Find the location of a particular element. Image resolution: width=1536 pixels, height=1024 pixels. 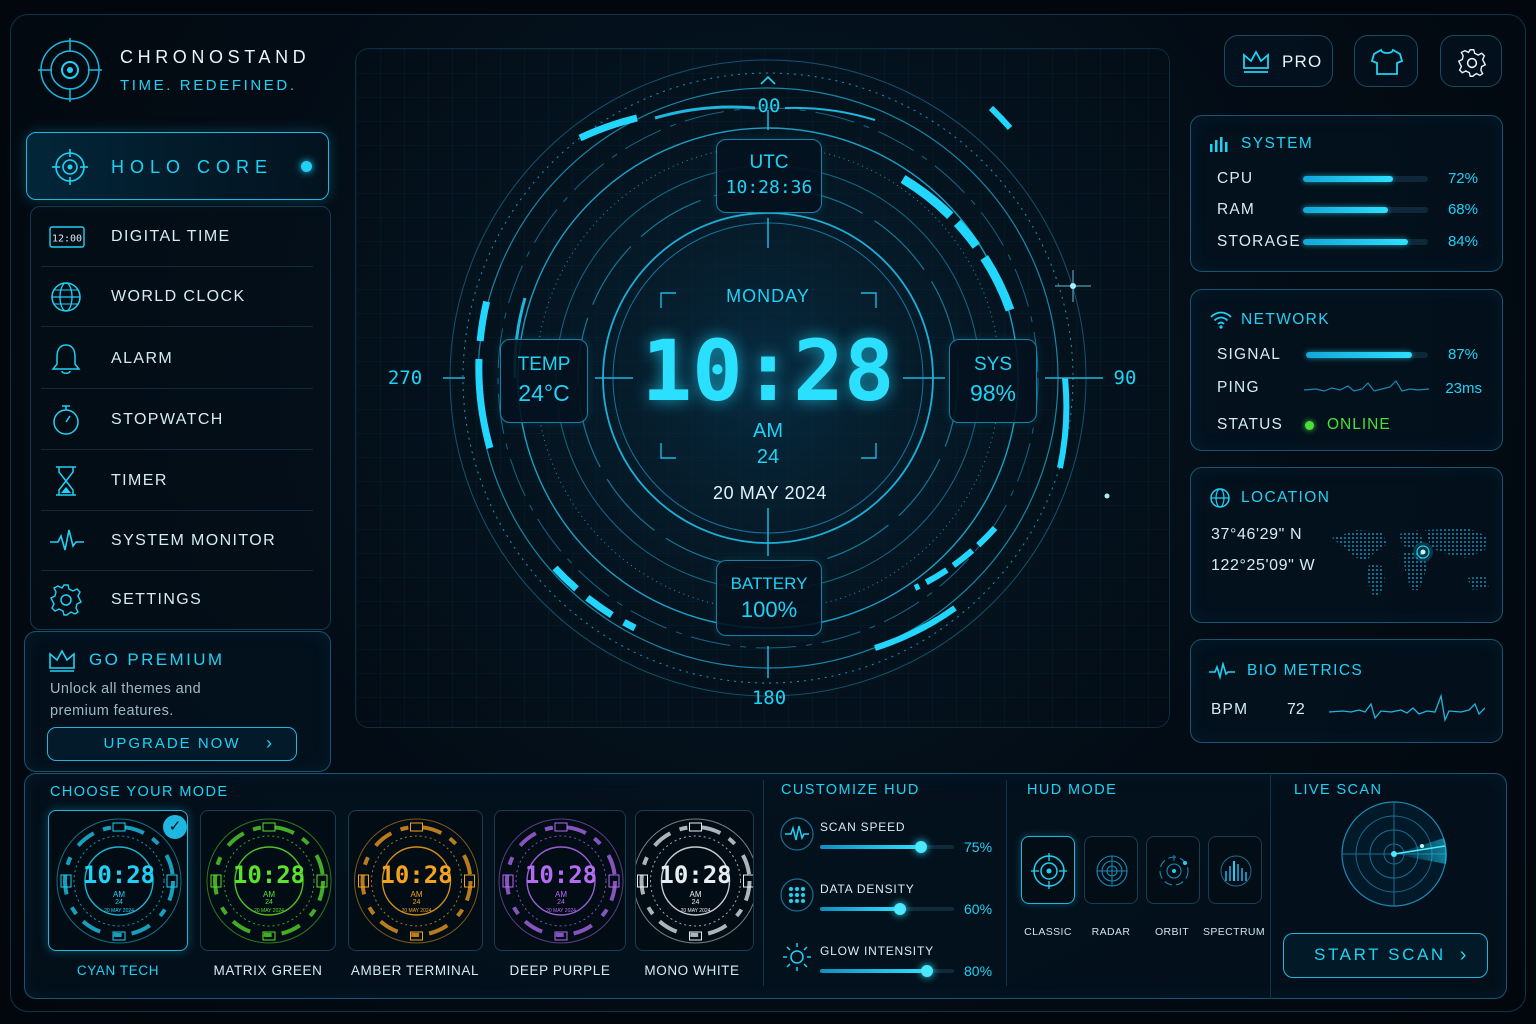

orbit-icon is located at coordinates (1174, 870).